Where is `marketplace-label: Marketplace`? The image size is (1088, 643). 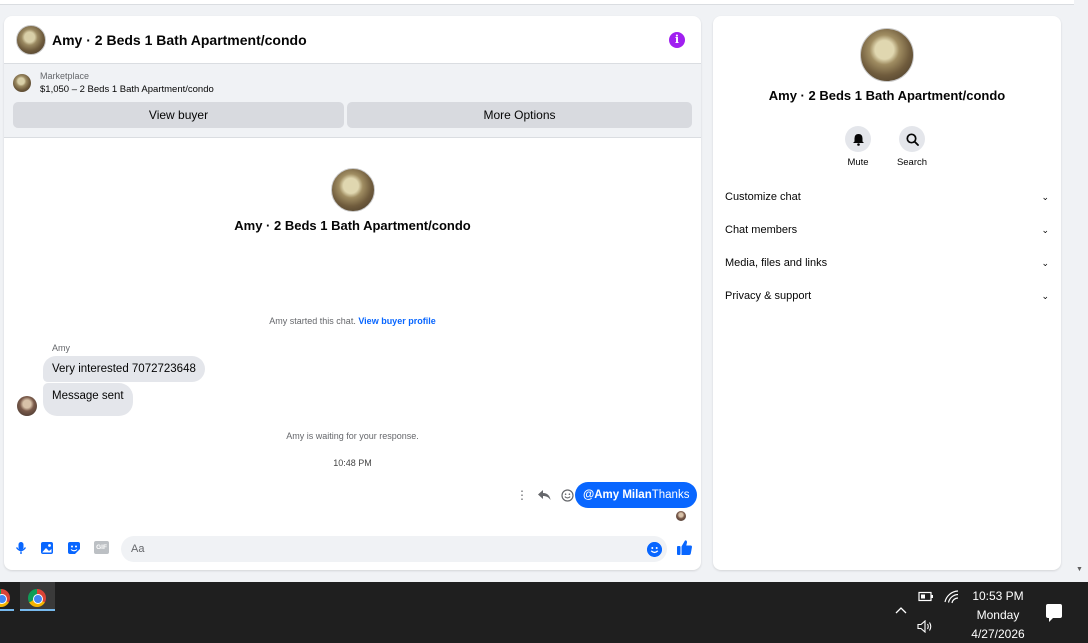
marketplace-label: Marketplace is located at coordinates (65, 76).